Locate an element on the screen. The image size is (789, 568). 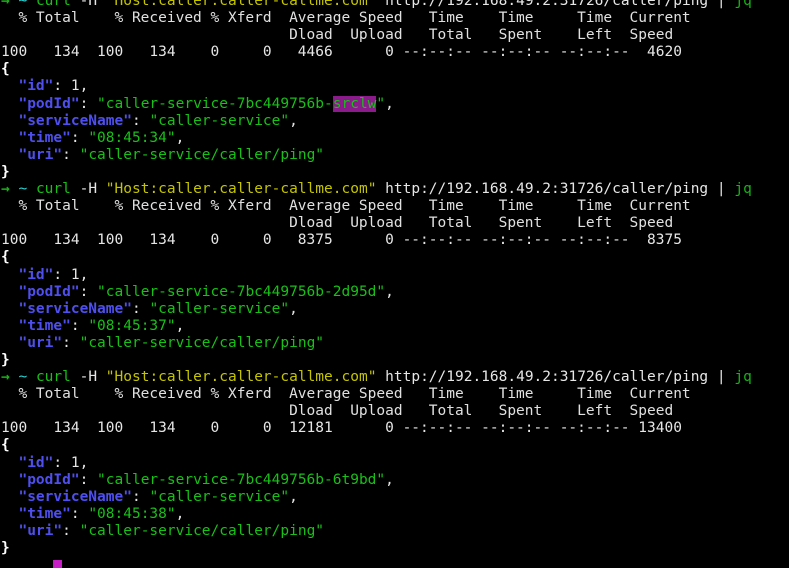
text-cursor is located at coordinates (57, 564).